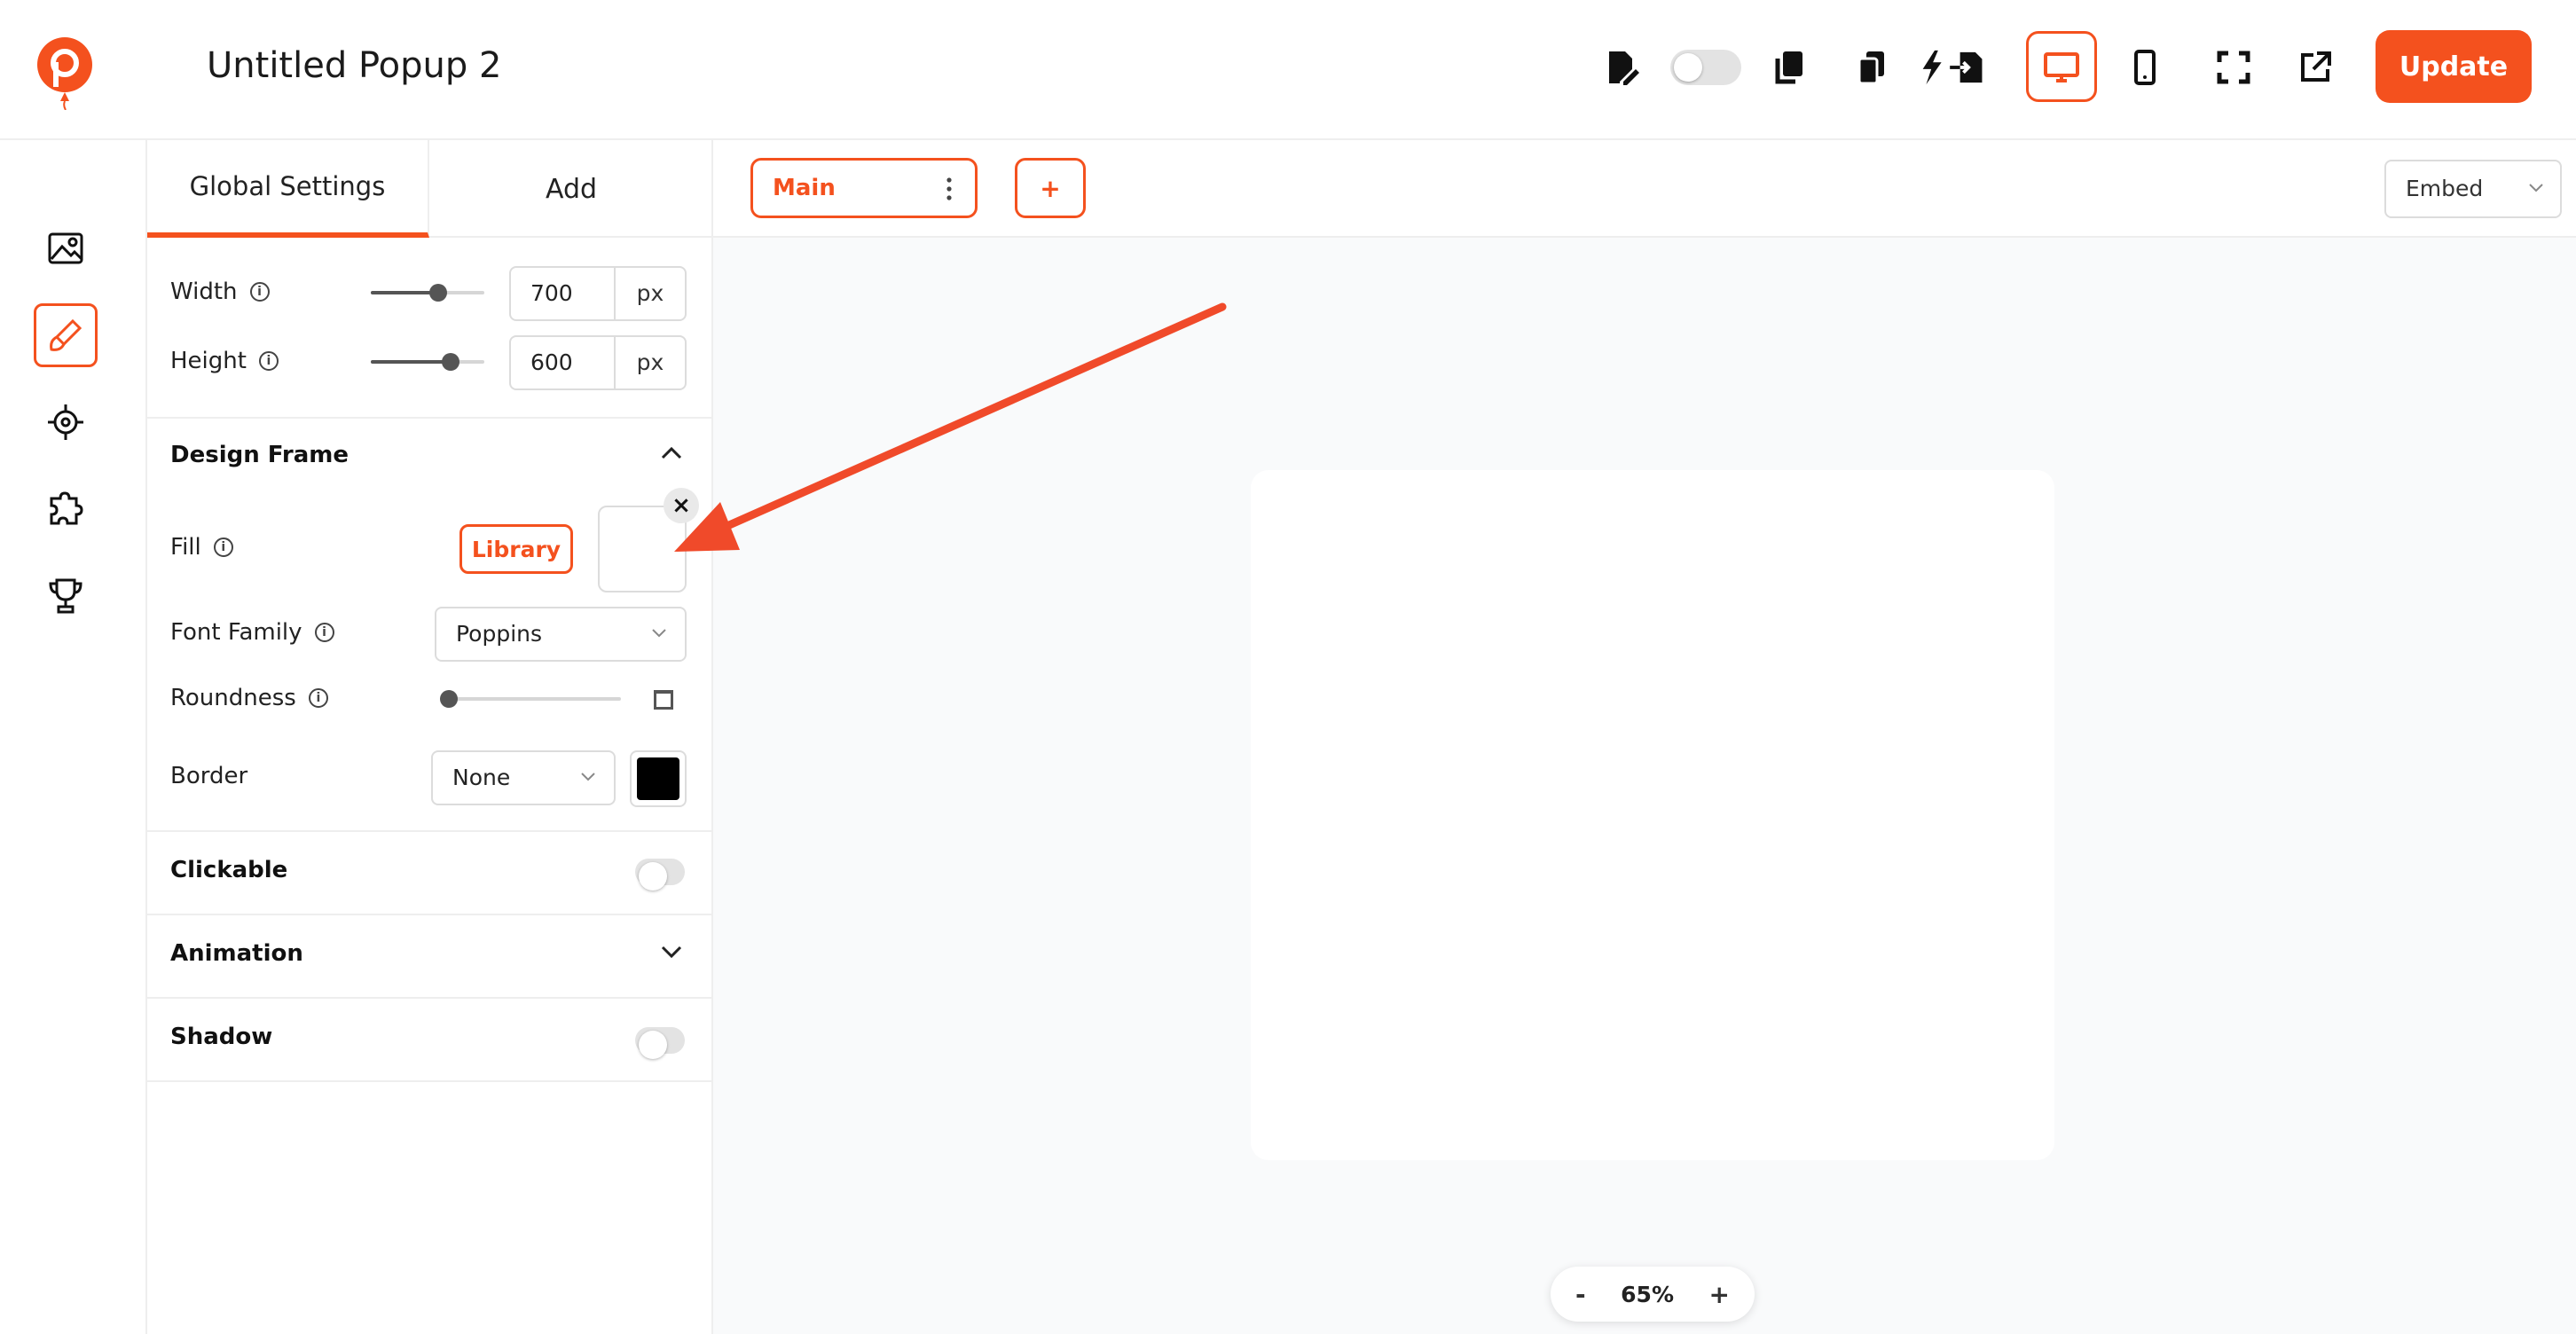  What do you see at coordinates (1050, 188) in the screenshot?
I see `add-page-button: +` at bounding box center [1050, 188].